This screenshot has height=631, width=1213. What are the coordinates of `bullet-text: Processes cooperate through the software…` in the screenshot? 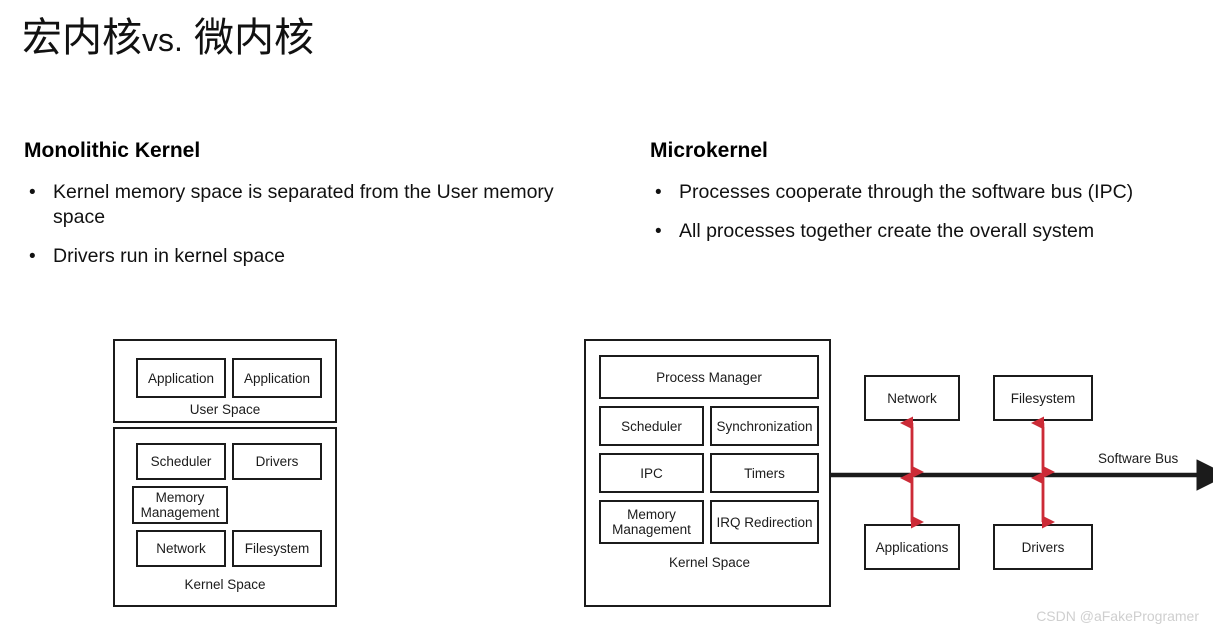 It's located at (906, 192).